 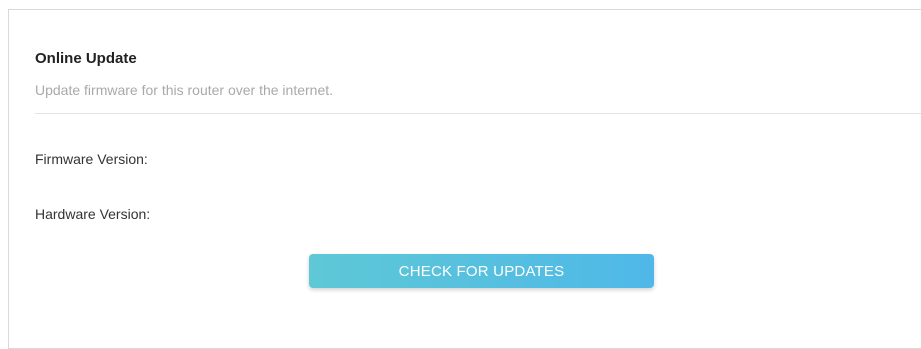 What do you see at coordinates (478, 113) in the screenshot?
I see `section-divider` at bounding box center [478, 113].